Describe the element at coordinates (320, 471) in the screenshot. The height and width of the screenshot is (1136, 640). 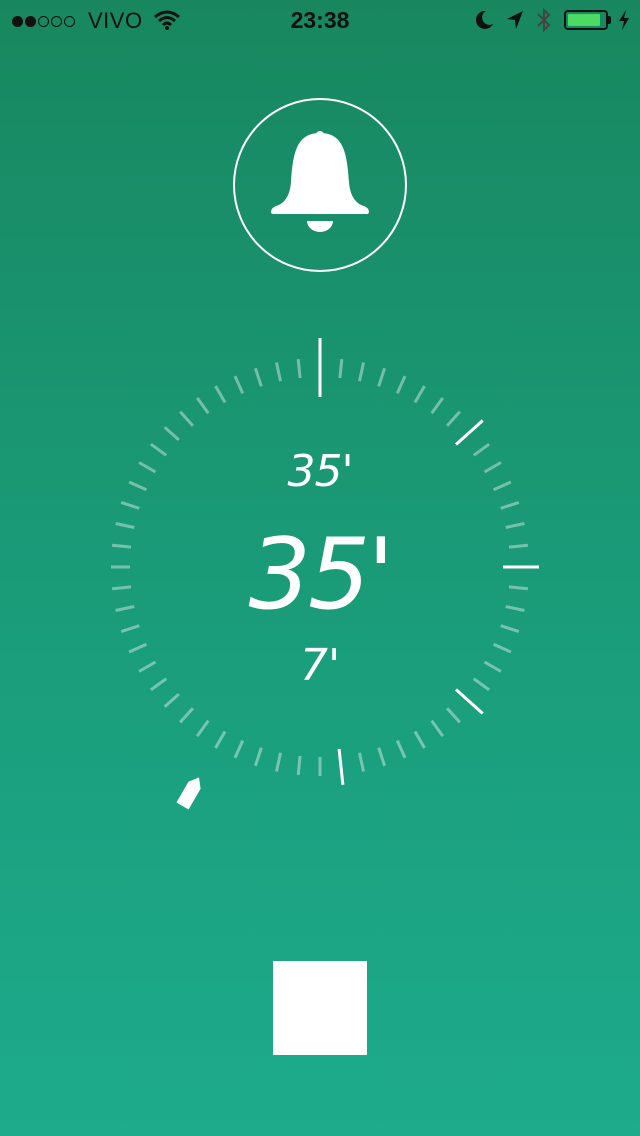
I see `upper-readout: 35'` at that location.